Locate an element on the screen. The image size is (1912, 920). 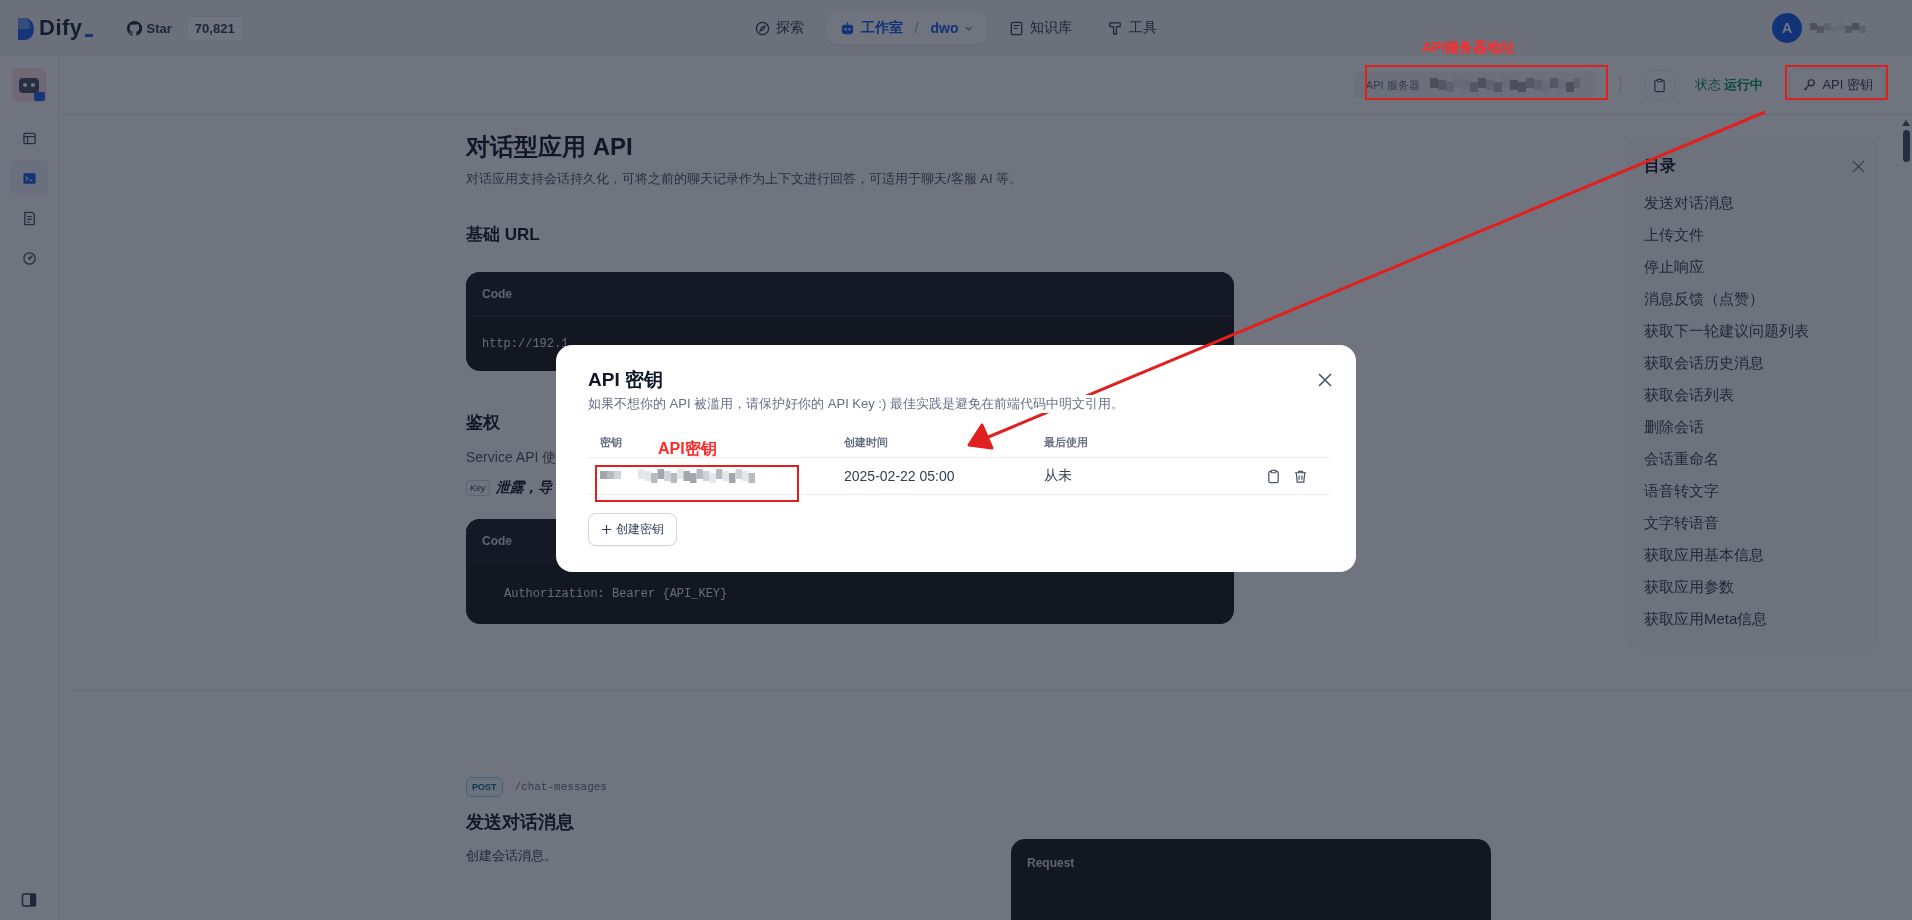
compass-icon is located at coordinates (762, 28).